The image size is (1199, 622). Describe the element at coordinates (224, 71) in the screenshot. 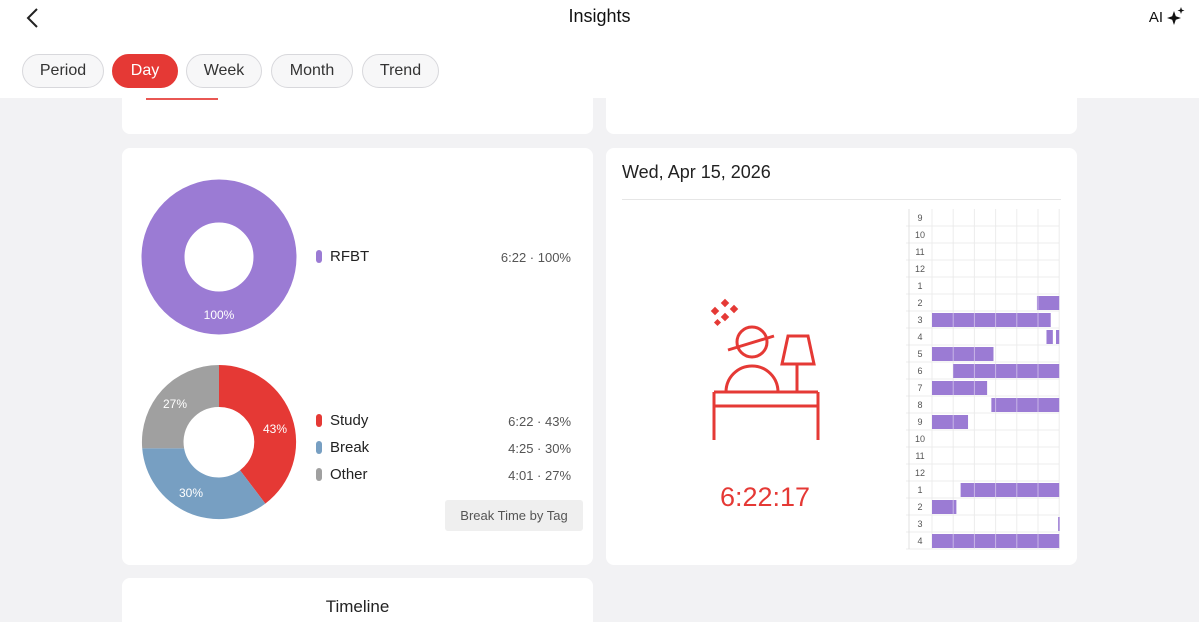

I see `tab-week: Week` at that location.